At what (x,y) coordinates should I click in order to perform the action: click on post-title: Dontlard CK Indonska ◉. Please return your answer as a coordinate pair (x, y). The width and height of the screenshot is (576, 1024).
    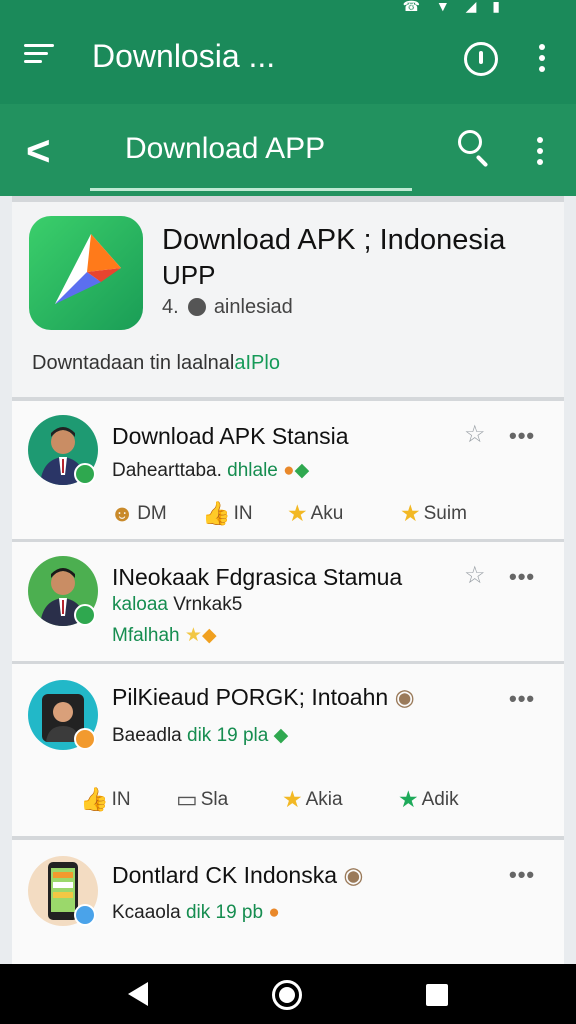
    Looking at the image, I should click on (237, 875).